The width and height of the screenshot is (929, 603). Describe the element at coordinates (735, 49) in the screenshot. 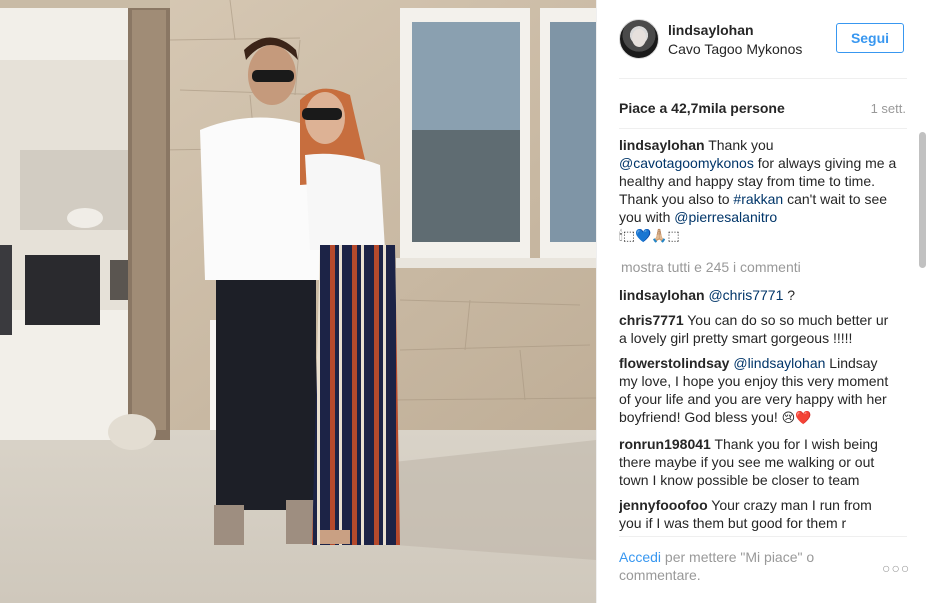

I see `post-location: Cavo Tagoo Mykonos` at that location.